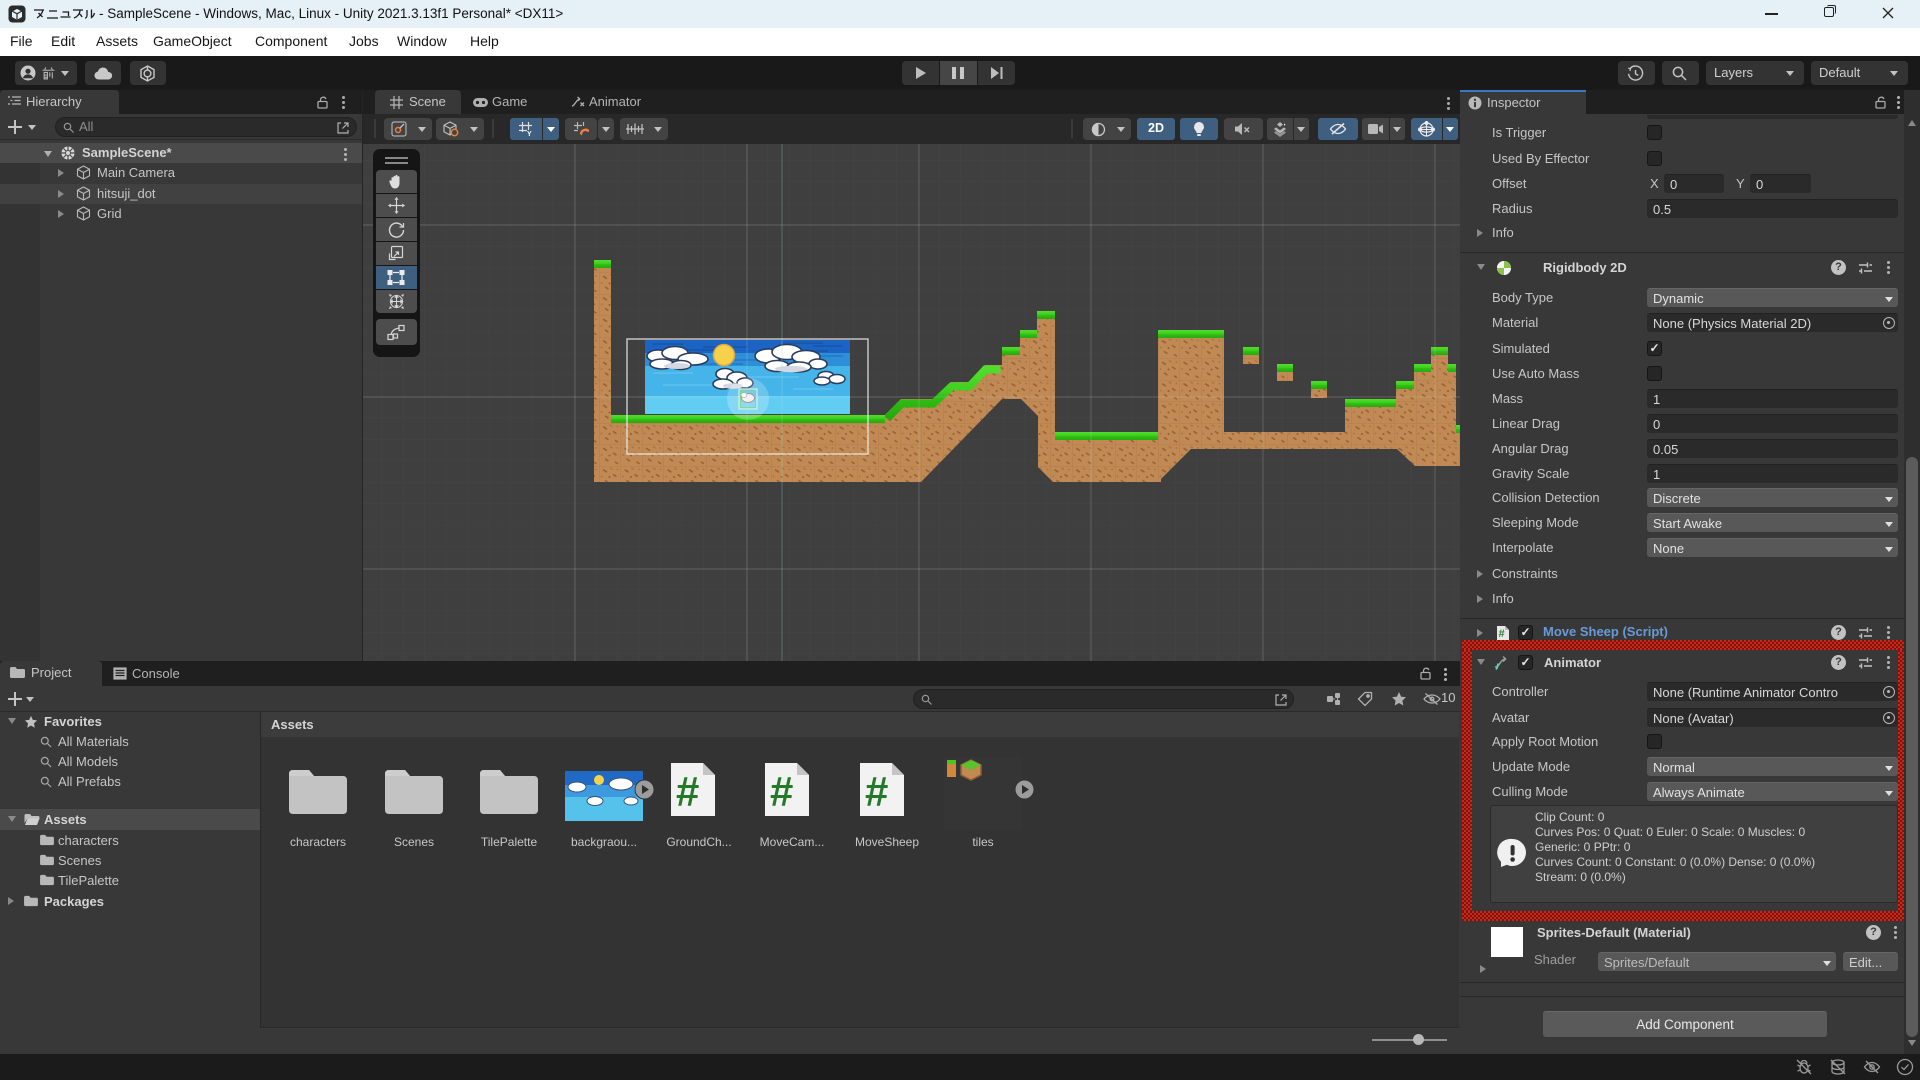  Describe the element at coordinates (529, 134) in the screenshot. I see `svg-text: Y` at that location.